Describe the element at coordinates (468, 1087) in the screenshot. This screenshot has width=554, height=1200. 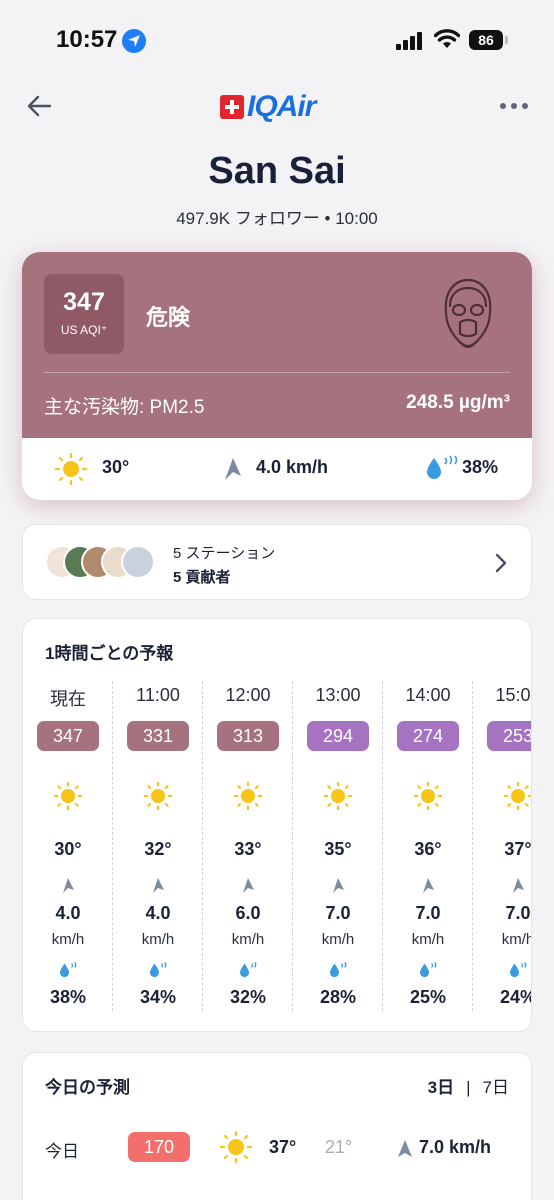
I see `range-toggle: 3日 | 7日` at that location.